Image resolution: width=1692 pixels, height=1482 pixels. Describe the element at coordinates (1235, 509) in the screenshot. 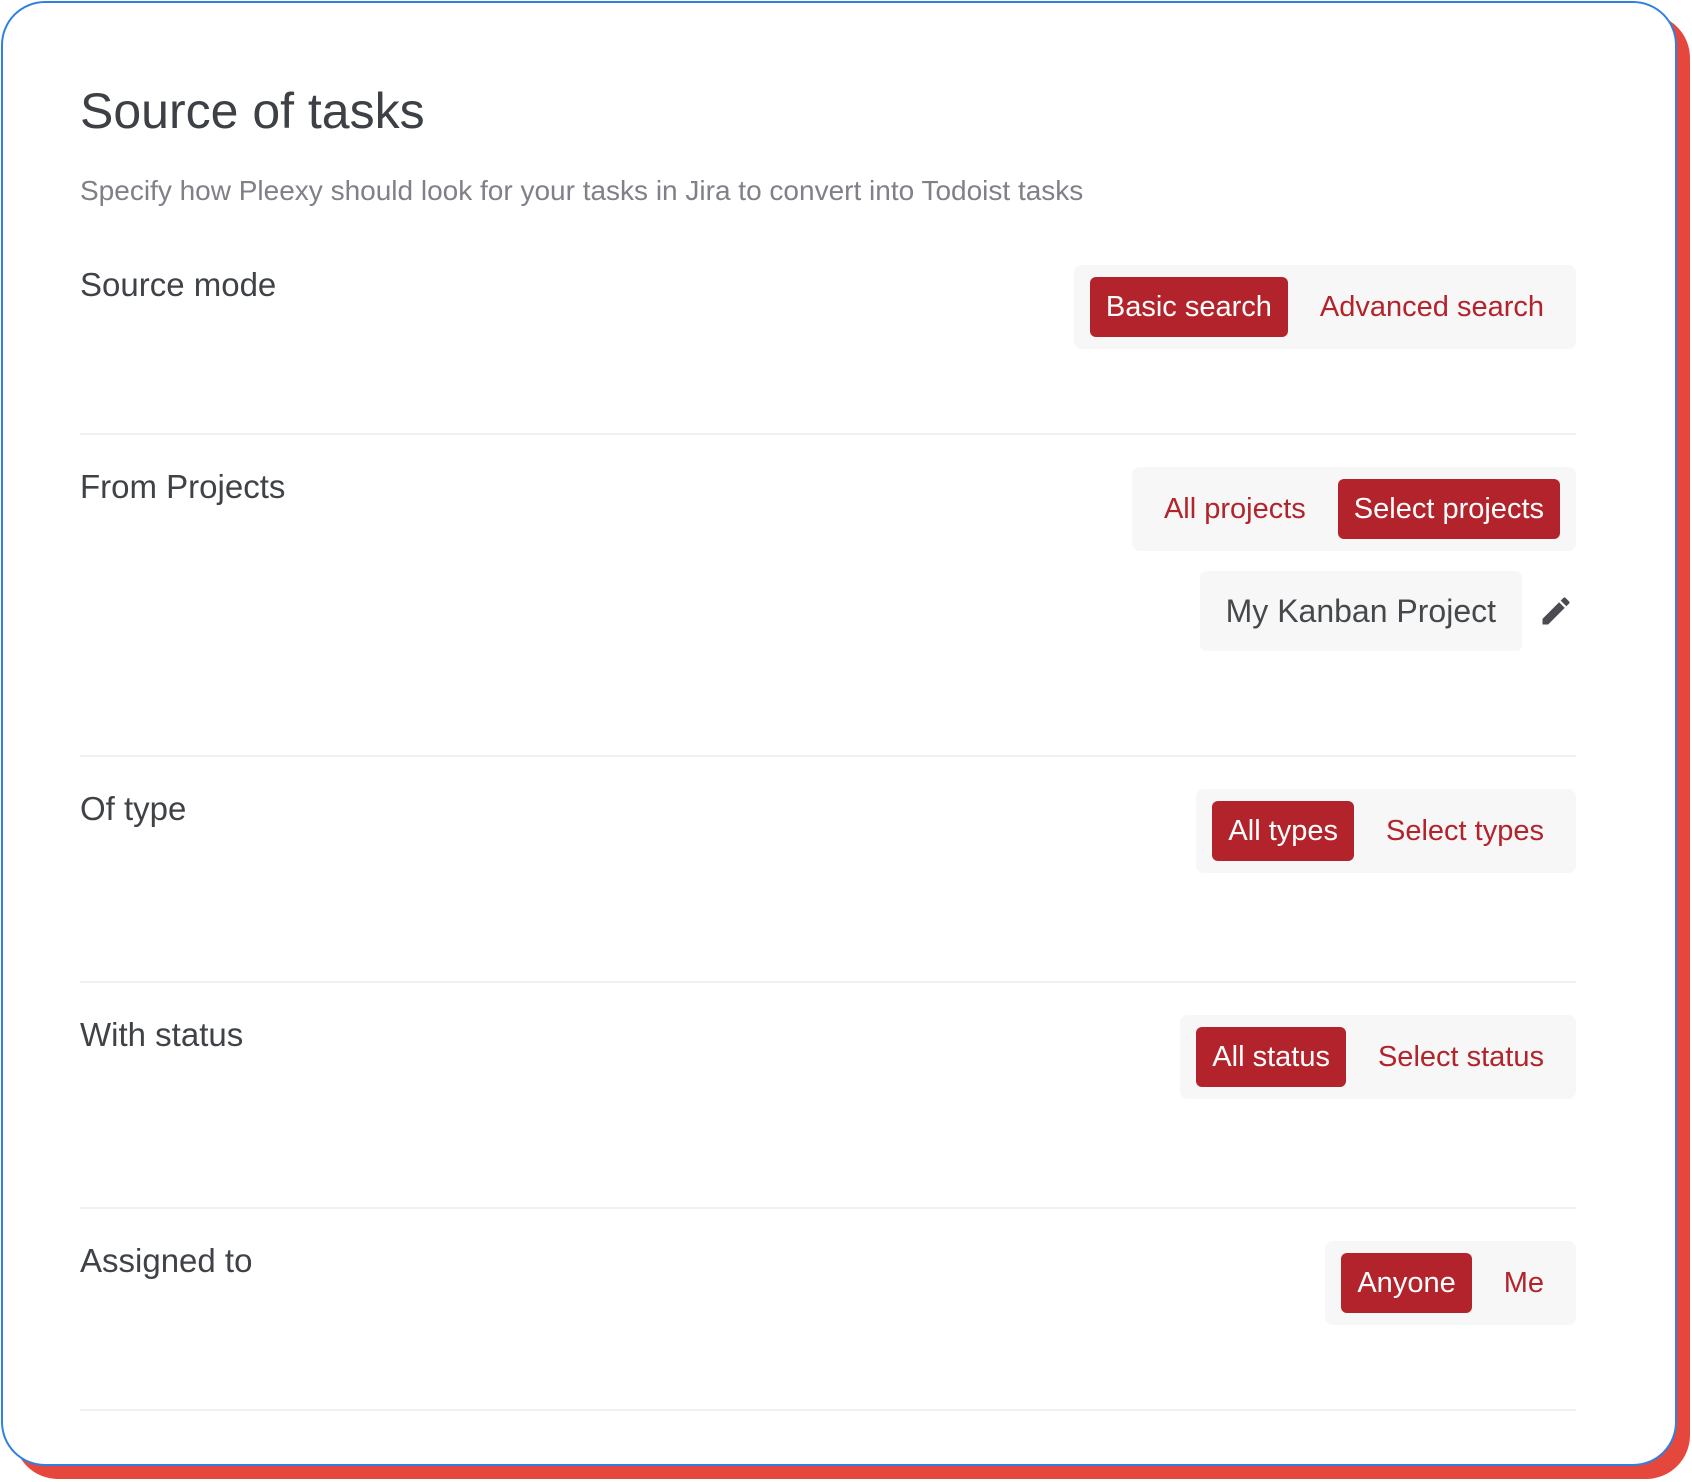

I see `all-projects-option: All projects` at that location.